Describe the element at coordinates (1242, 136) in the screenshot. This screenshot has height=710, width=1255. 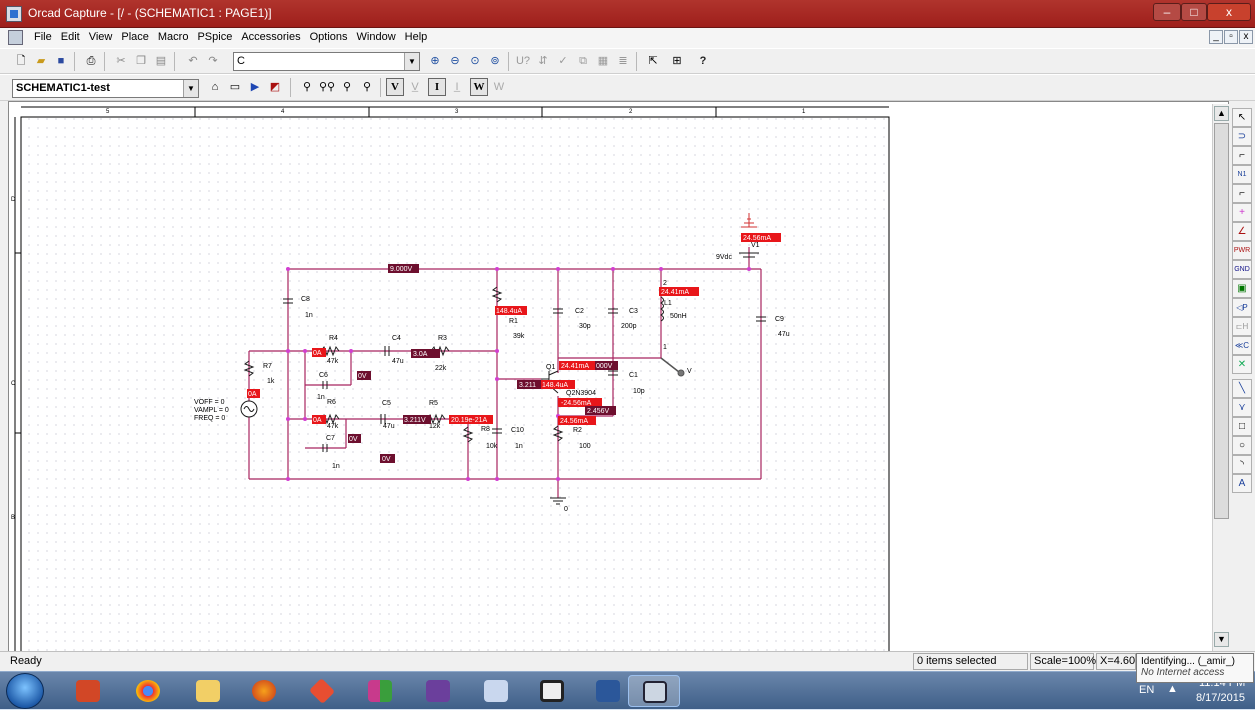
I see `place-part-icon: ⊃` at that location.